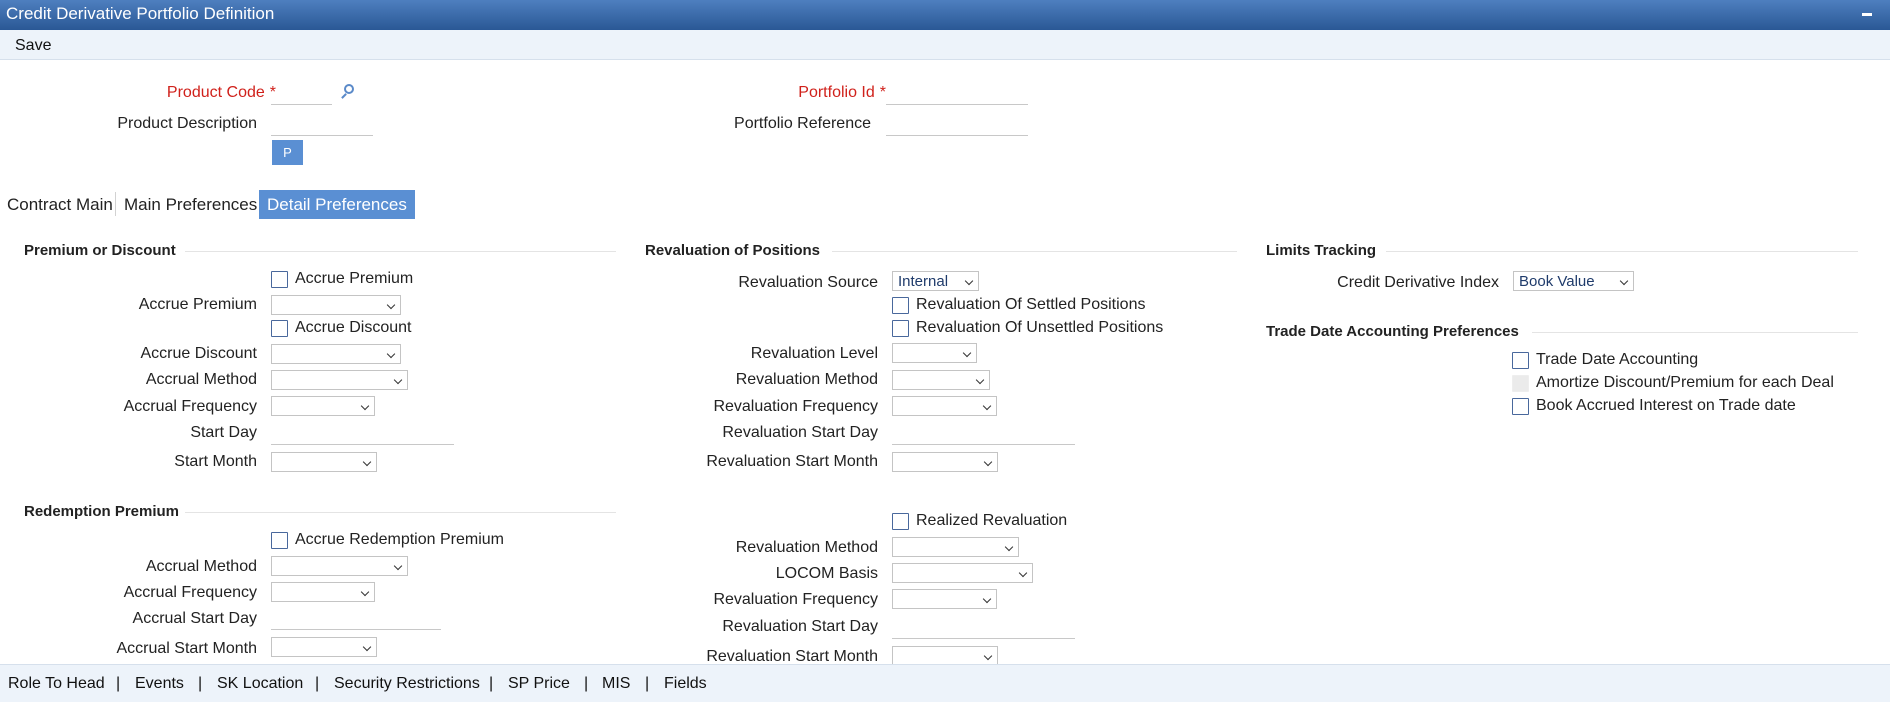  I want to click on save-button: Save, so click(33, 46).